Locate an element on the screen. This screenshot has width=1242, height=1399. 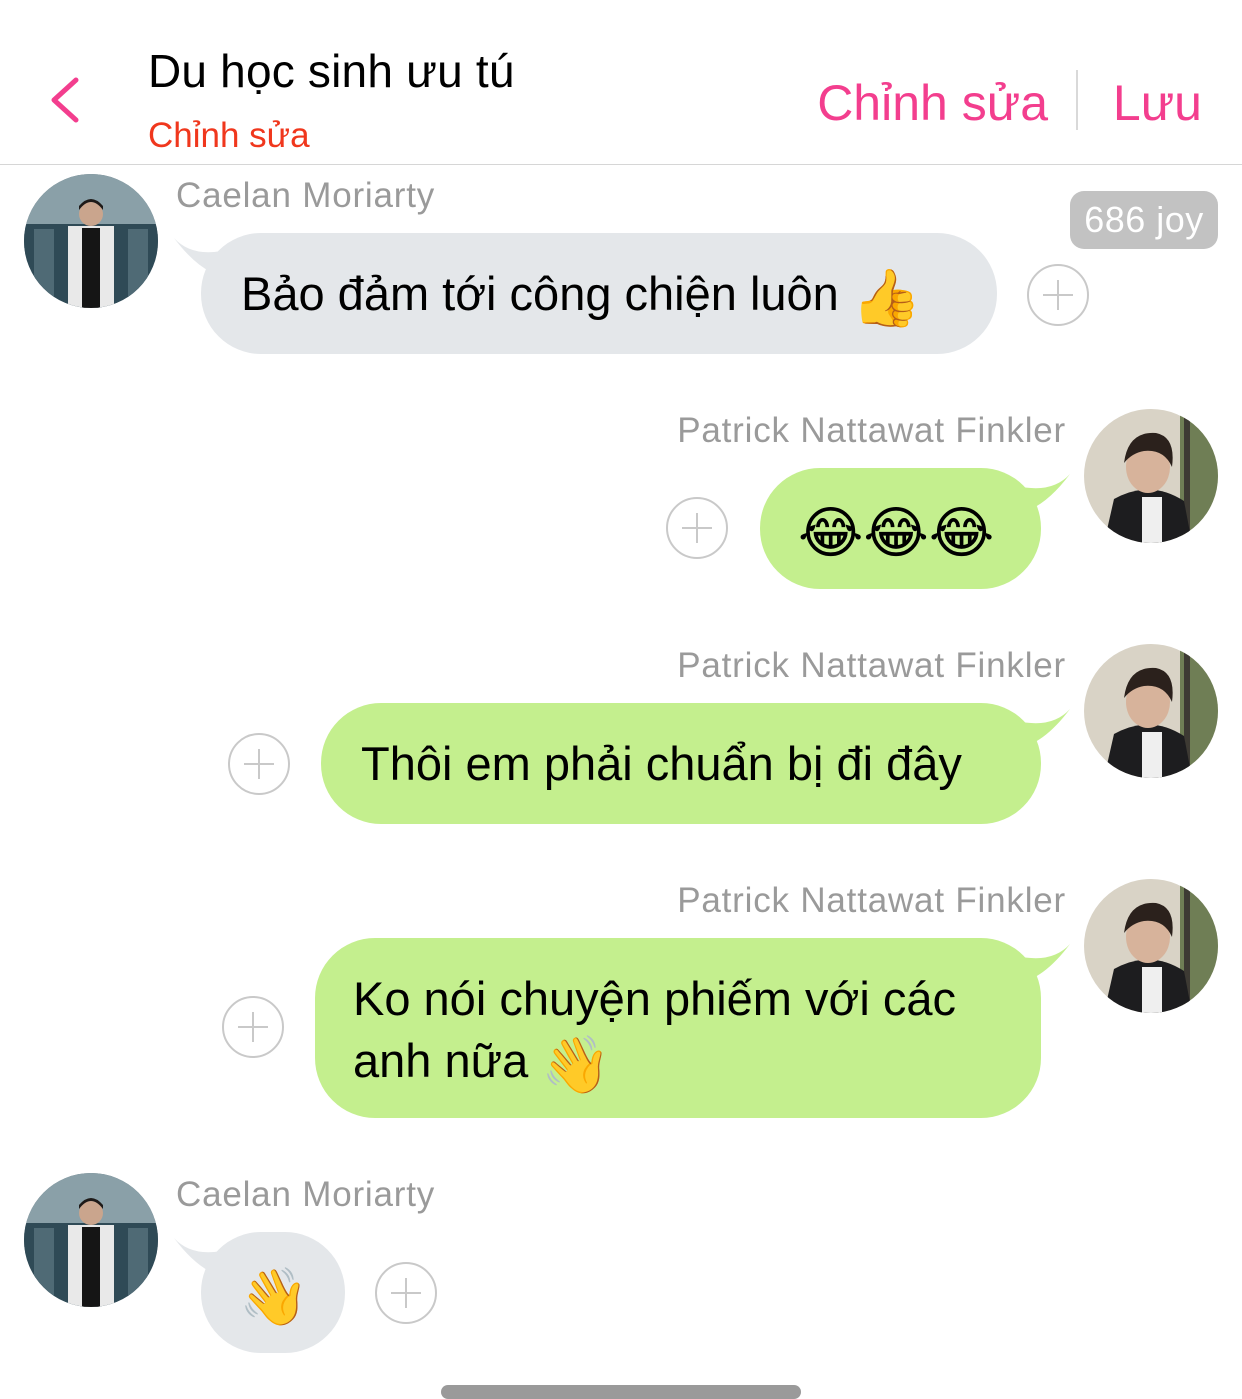
back-button is located at coordinates (70, 100).